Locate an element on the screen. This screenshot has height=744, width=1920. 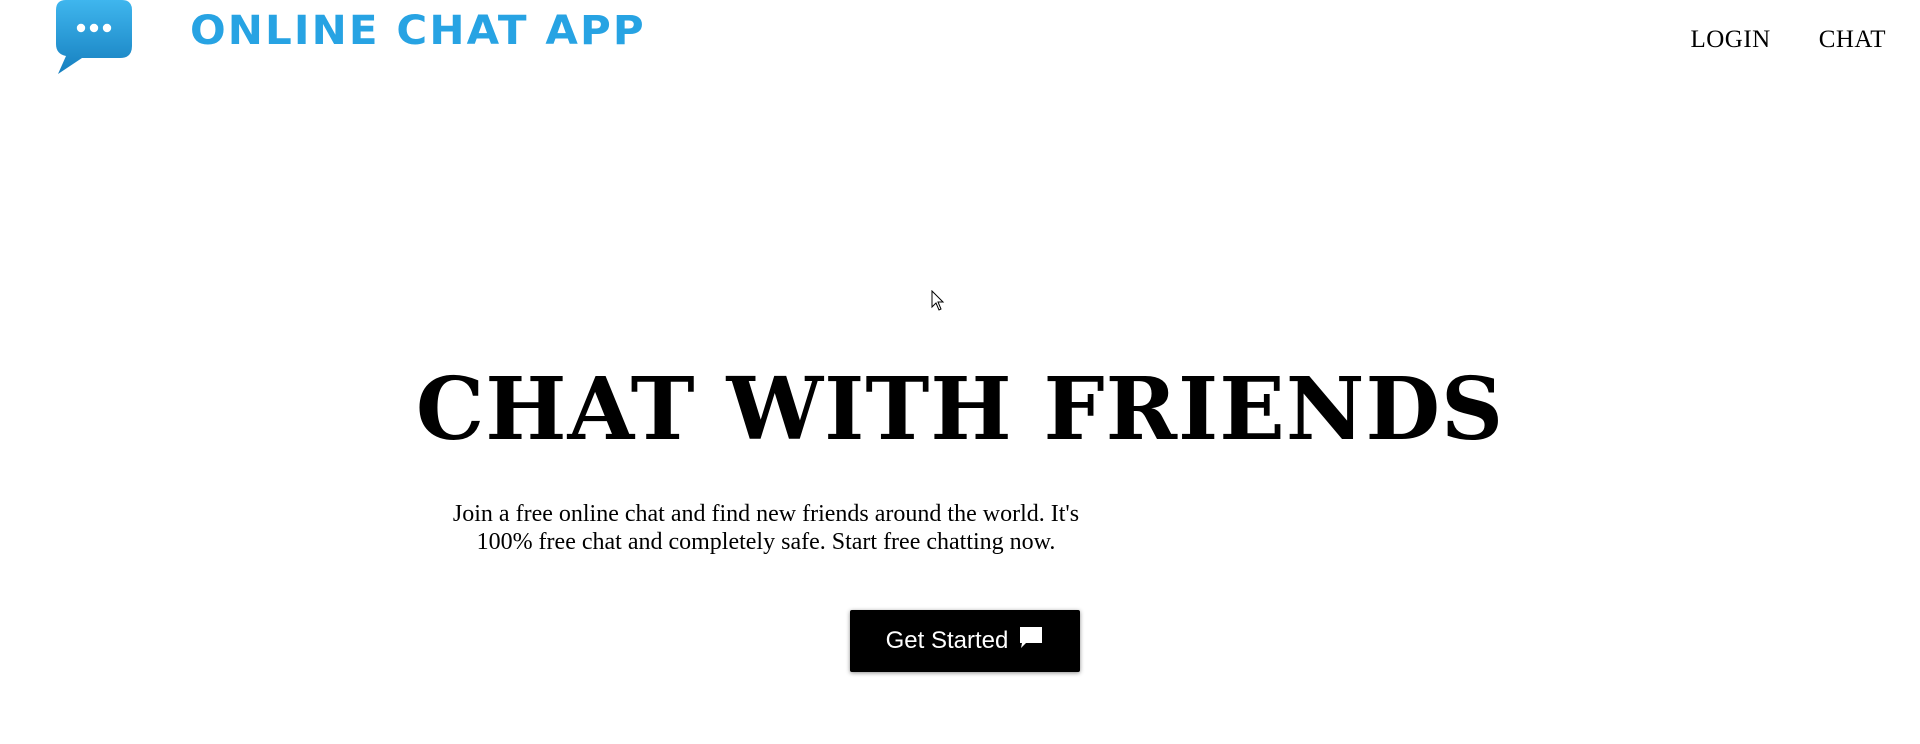
get-started-button: Get Started is located at coordinates (965, 641).